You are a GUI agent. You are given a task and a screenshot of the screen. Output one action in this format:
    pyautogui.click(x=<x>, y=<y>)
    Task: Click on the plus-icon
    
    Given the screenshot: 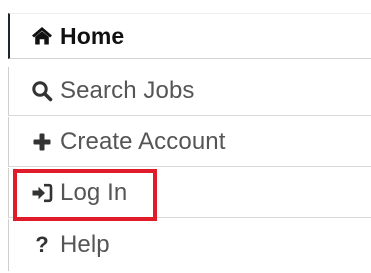 What is the action you would take?
    pyautogui.click(x=42, y=142)
    